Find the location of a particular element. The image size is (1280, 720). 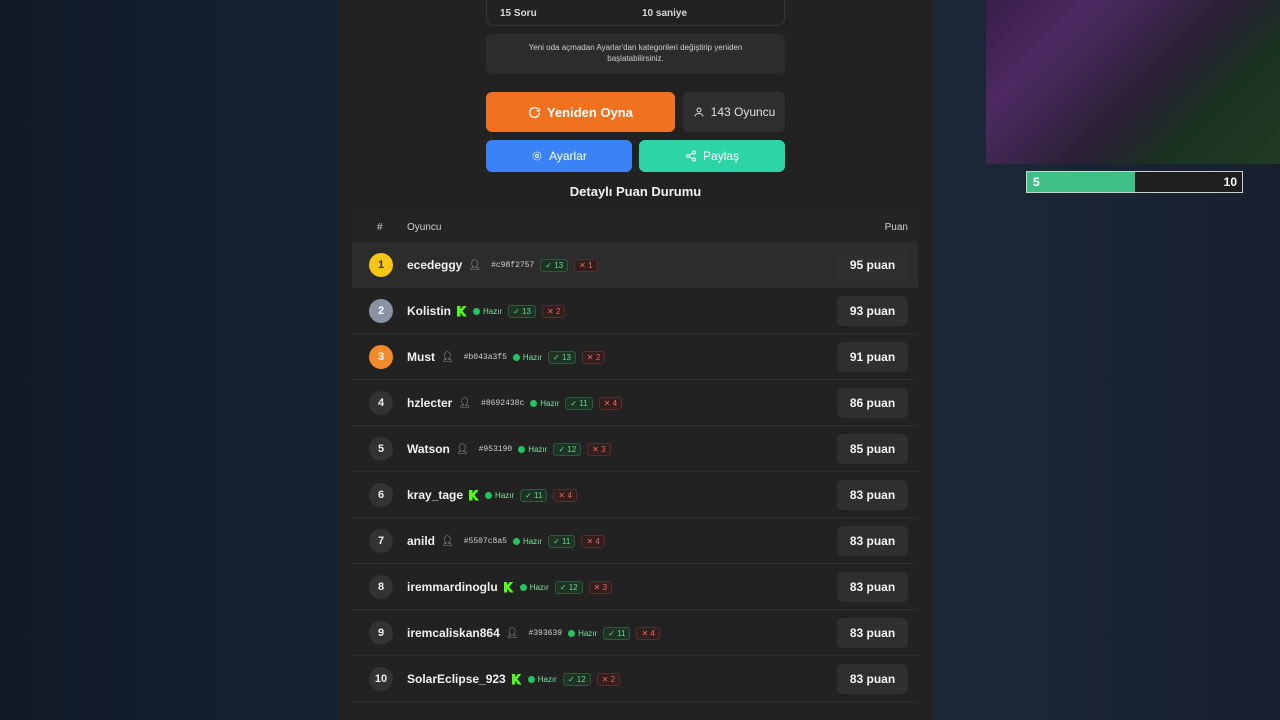

table-header: # Oyuncu Puan is located at coordinates (635, 227).